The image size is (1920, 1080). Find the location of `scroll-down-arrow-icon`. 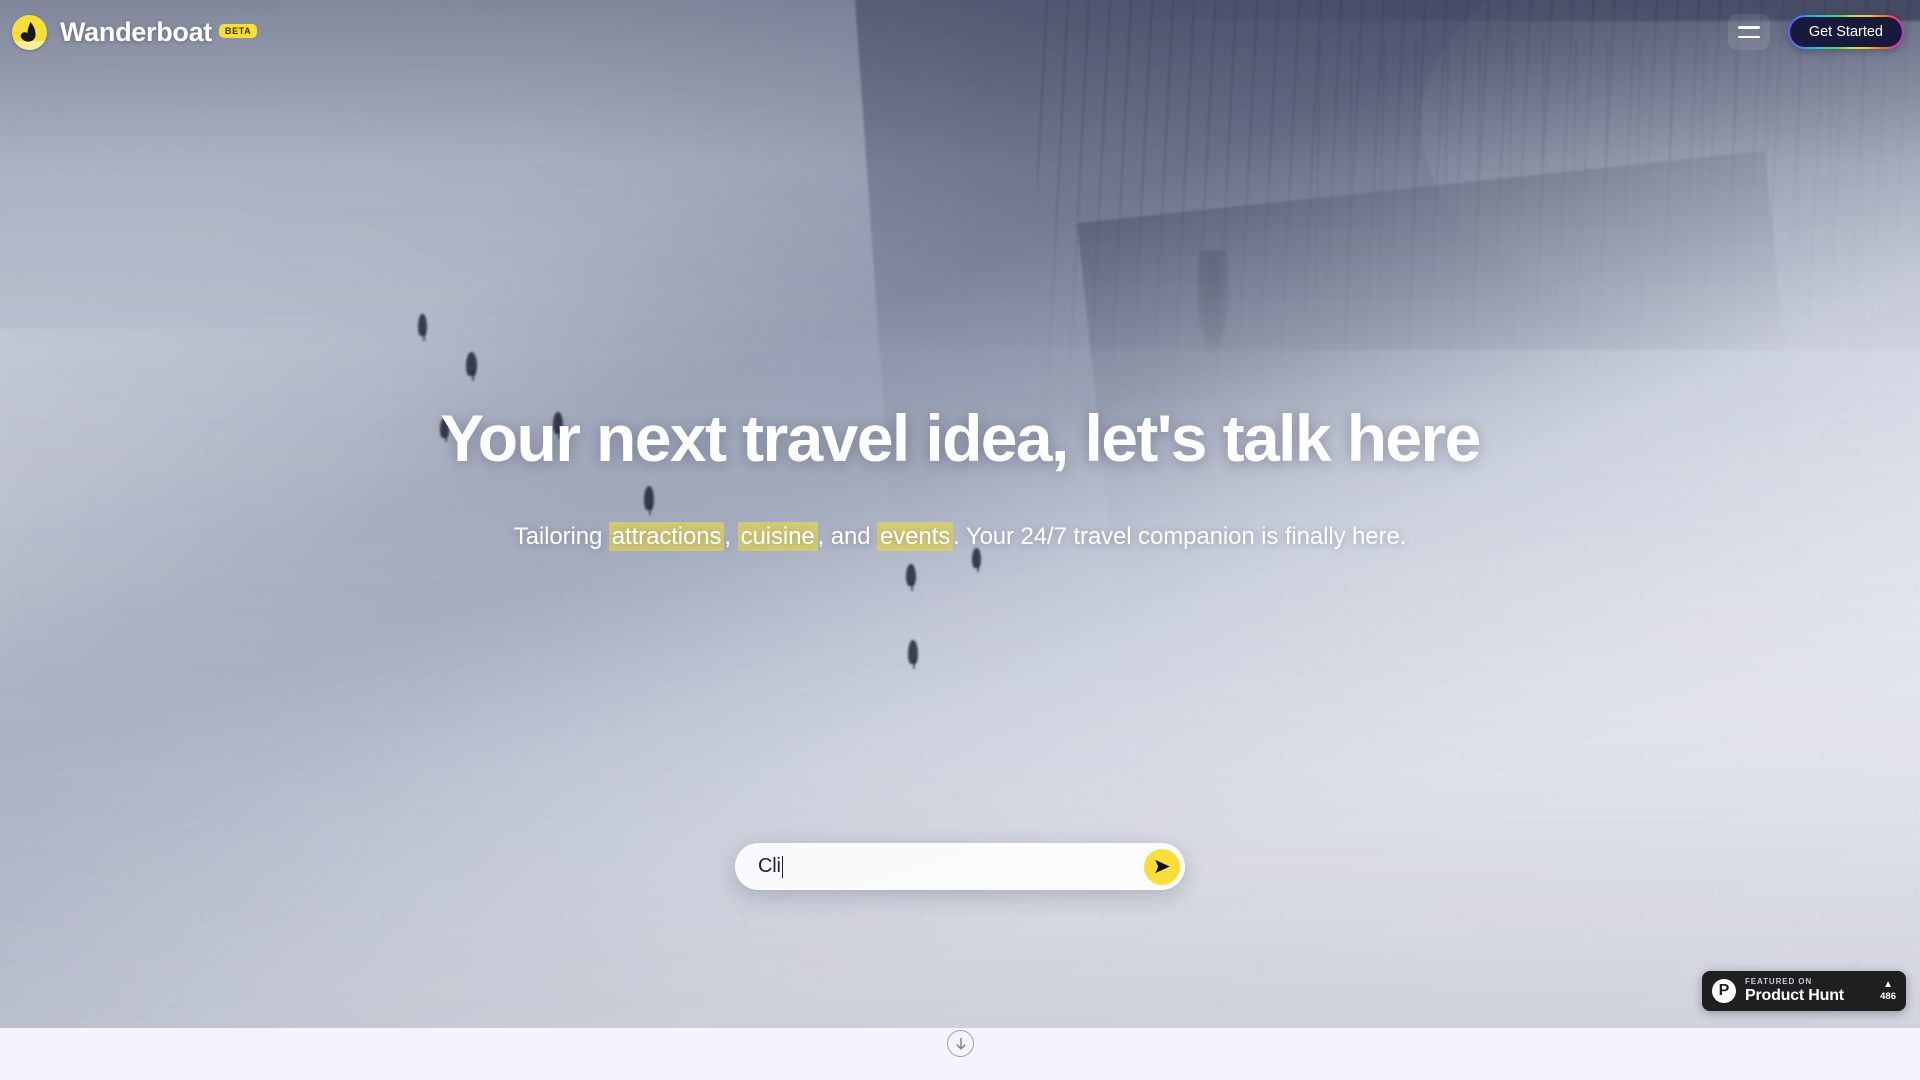

scroll-down-arrow-icon is located at coordinates (960, 1043).